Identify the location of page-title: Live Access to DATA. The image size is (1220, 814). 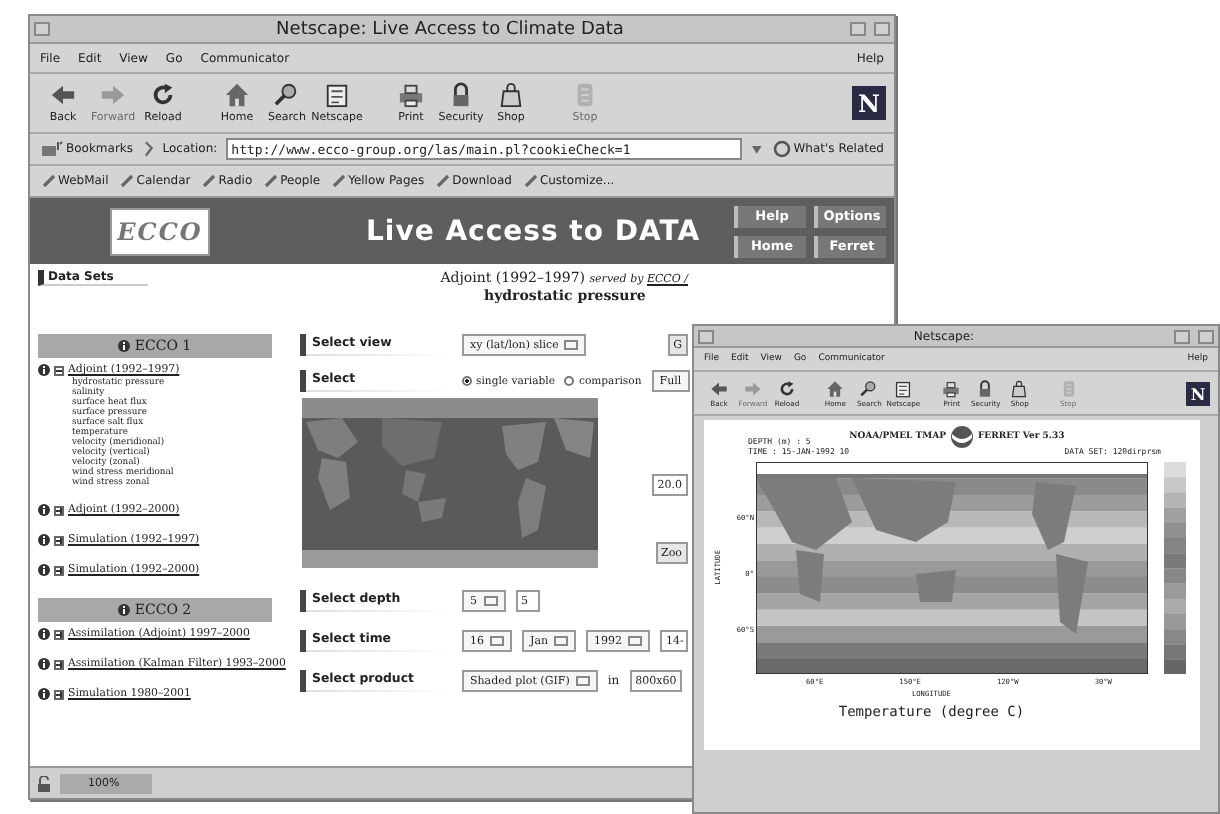
(533, 231).